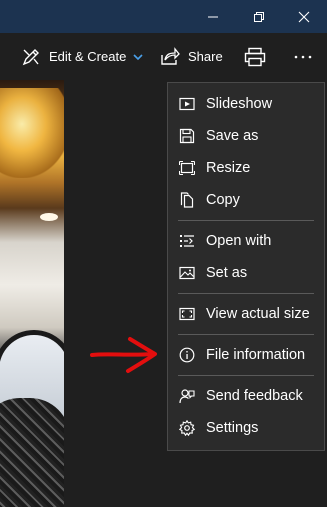  Describe the element at coordinates (187, 396) in the screenshot. I see `feedback-icon` at that location.